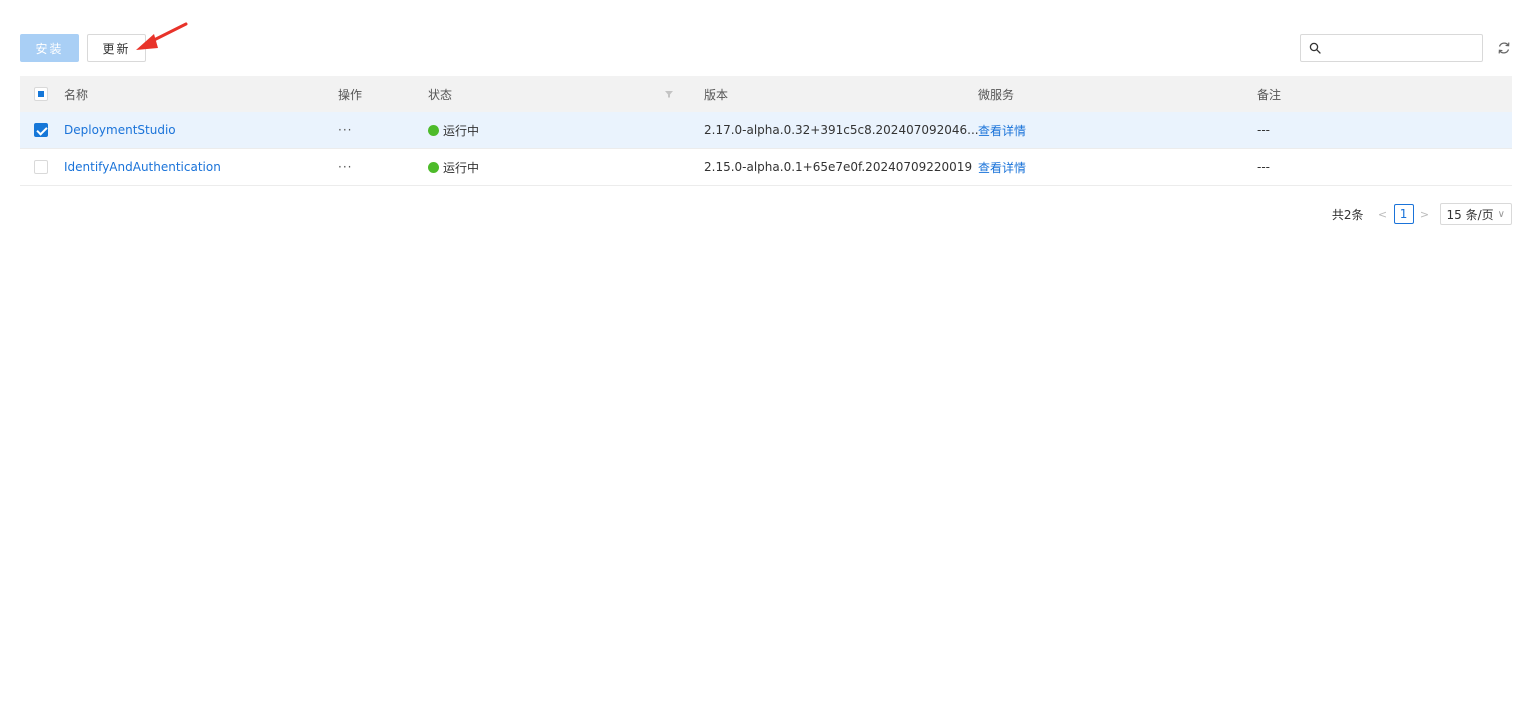 Image resolution: width=1520 pixels, height=710 pixels. I want to click on search-box, so click(1391, 48).